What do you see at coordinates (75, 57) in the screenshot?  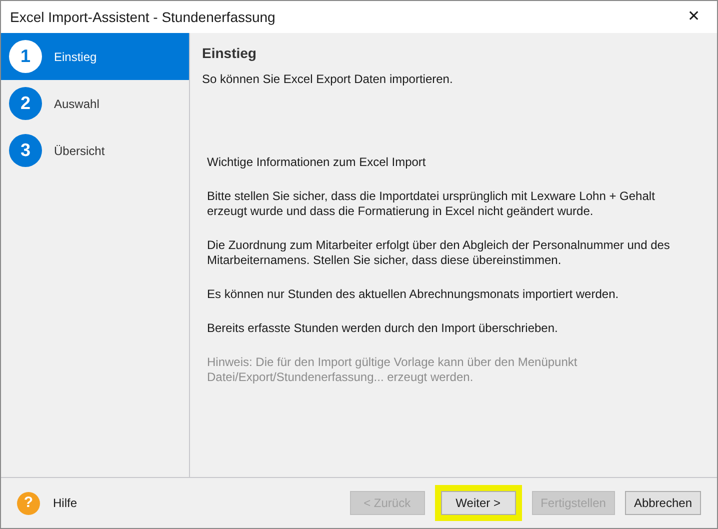 I see `step-label: Einstieg` at bounding box center [75, 57].